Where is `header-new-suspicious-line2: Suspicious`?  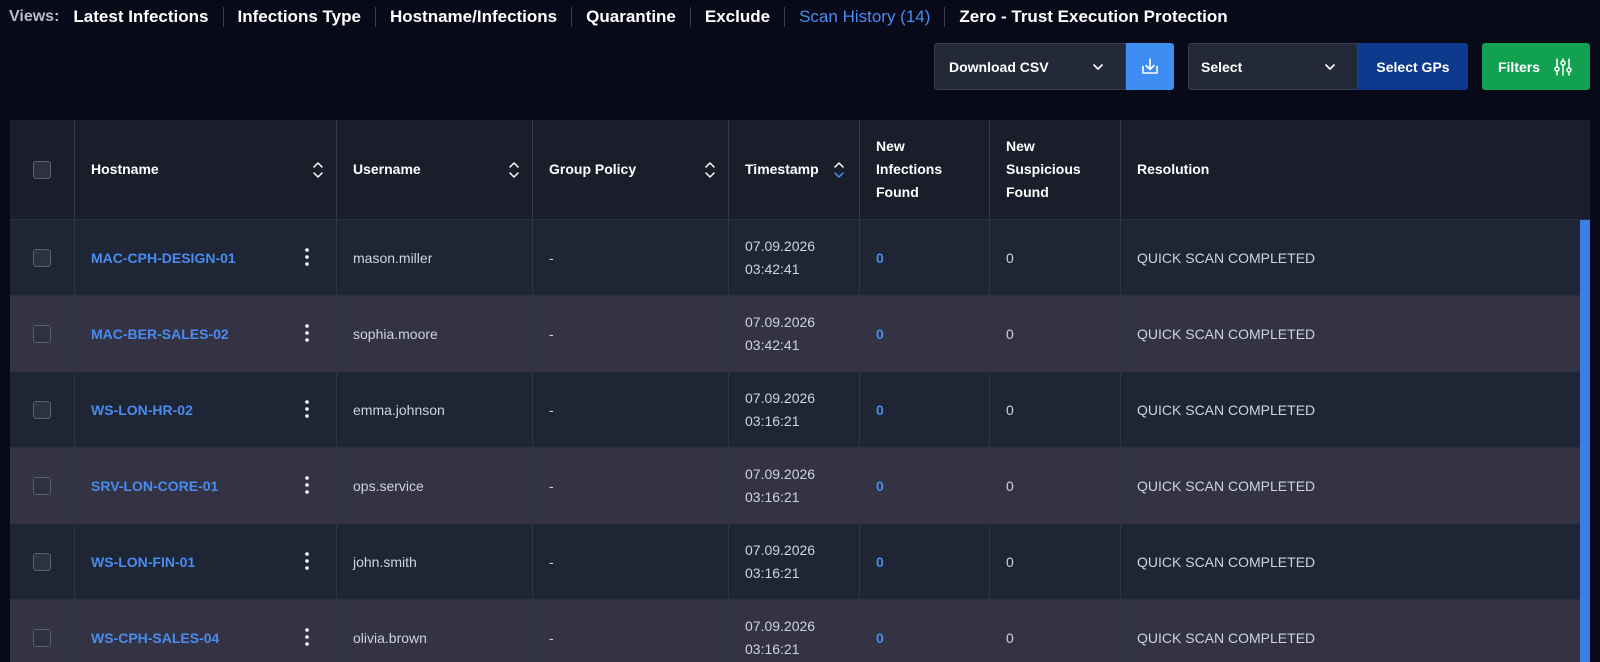
header-new-suspicious-line2: Suspicious is located at coordinates (1043, 169).